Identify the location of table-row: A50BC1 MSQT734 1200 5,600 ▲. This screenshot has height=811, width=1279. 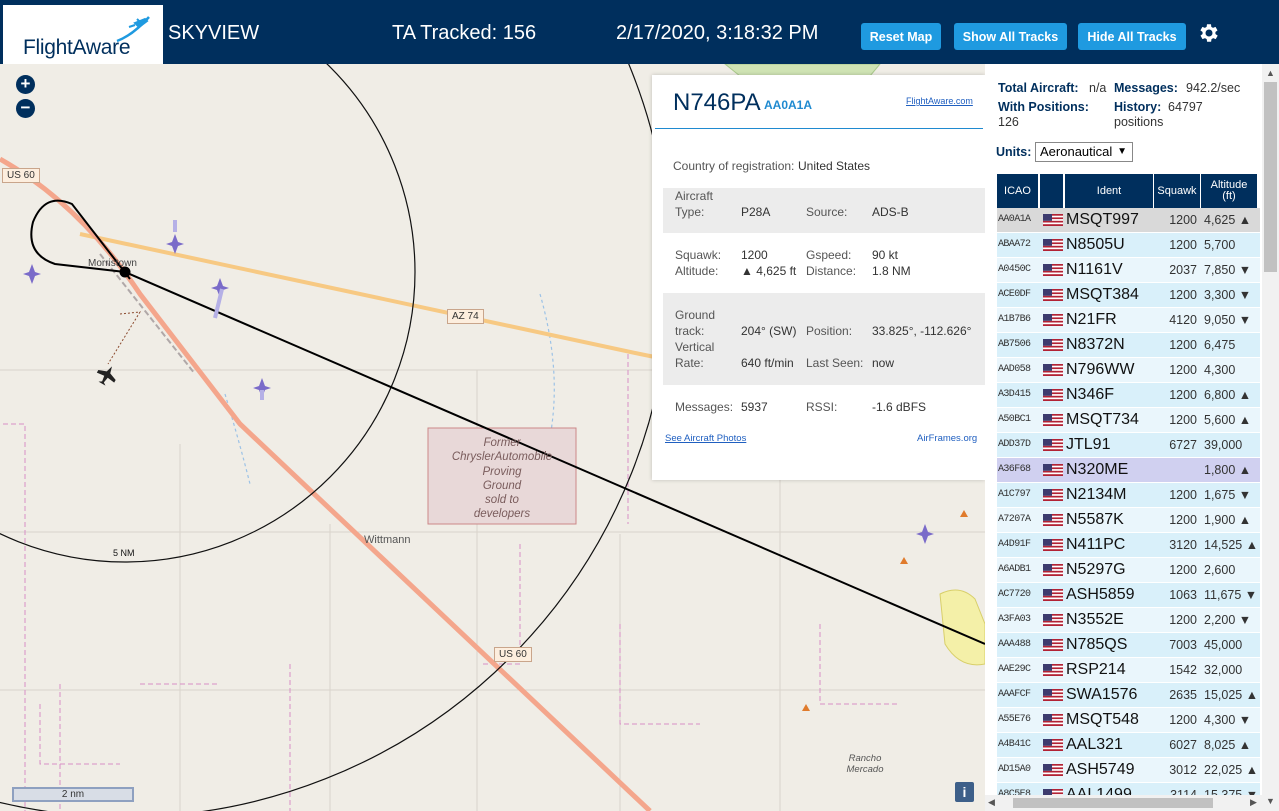
(1128, 420).